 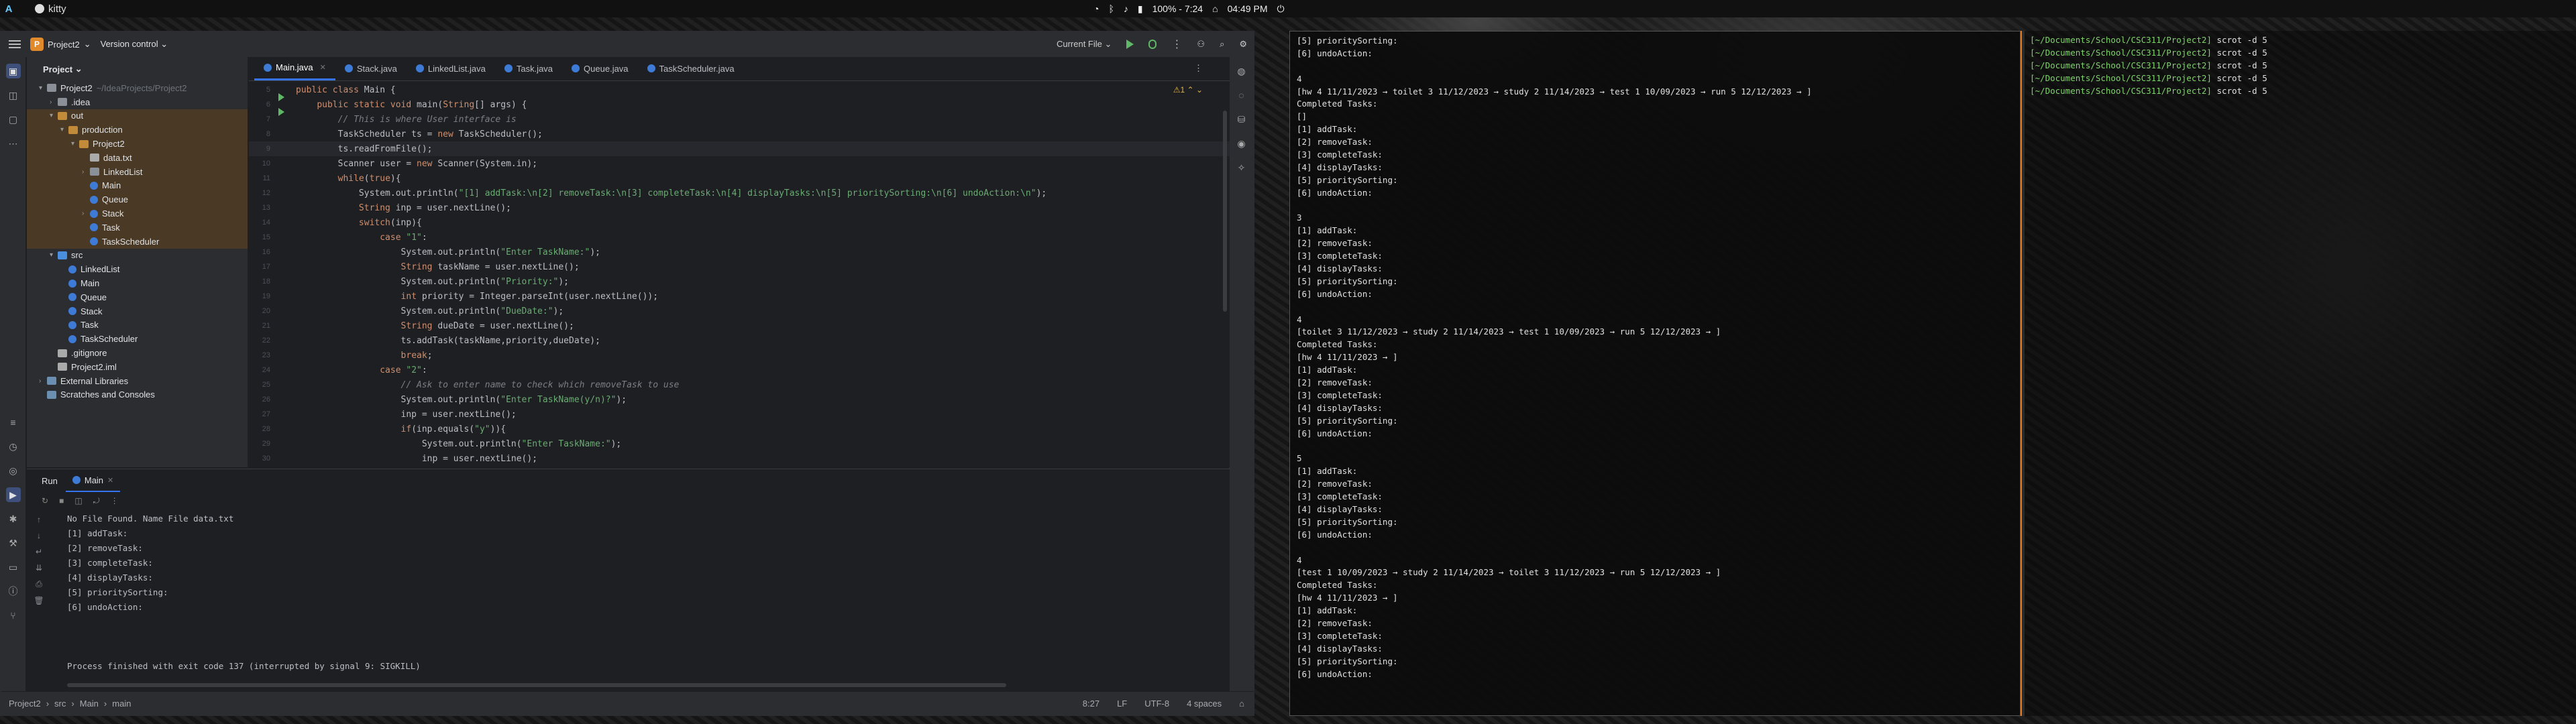 What do you see at coordinates (739, 414) in the screenshot?
I see `code-line: 27 inp = user.nextLine();` at bounding box center [739, 414].